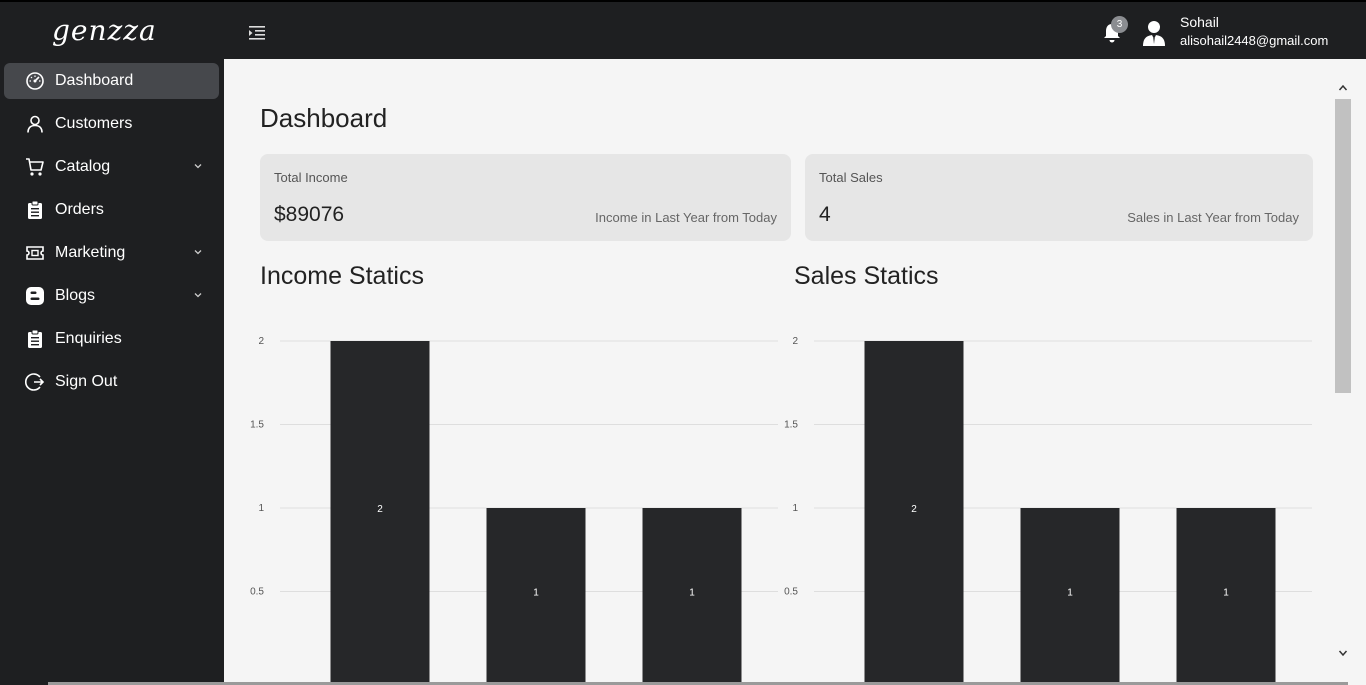 This screenshot has height=685, width=1366. Describe the element at coordinates (324, 118) in the screenshot. I see `page-title: Dashboard` at that location.